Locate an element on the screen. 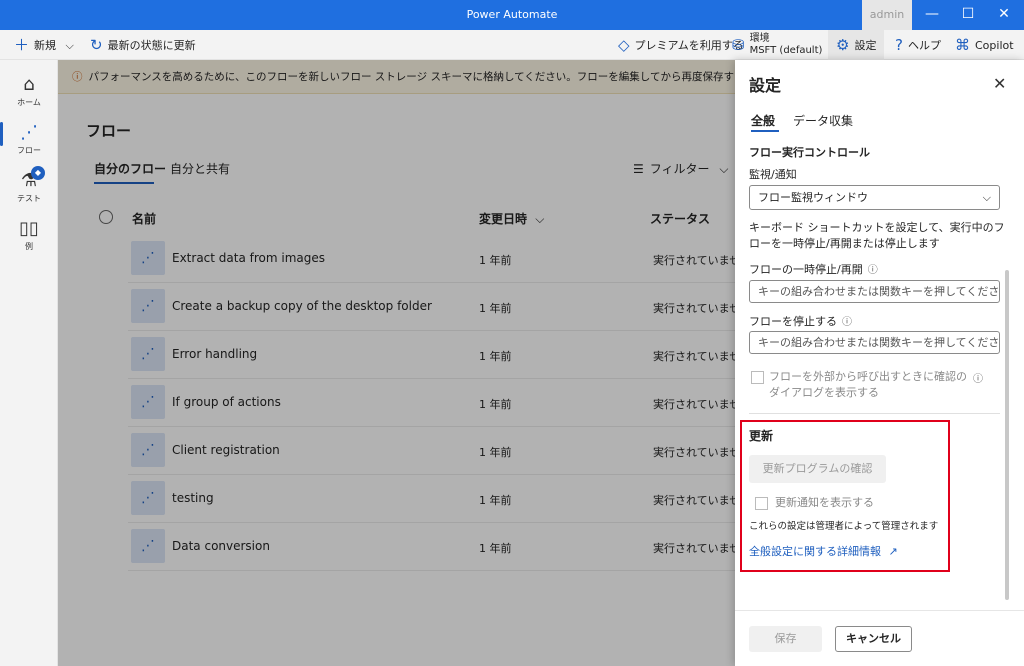  monitor-select-value: フロー監視ウィンドウ is located at coordinates (813, 197).